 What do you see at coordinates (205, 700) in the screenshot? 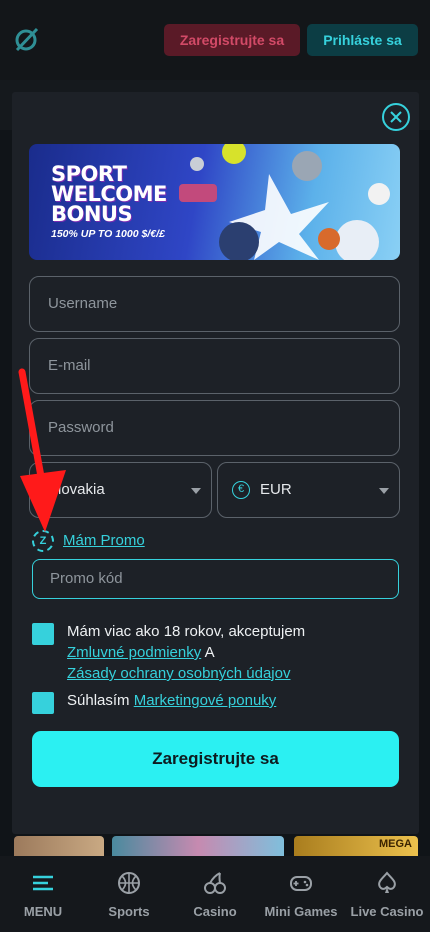
I see `marketing-offers-link: Marketingové ponuky` at bounding box center [205, 700].